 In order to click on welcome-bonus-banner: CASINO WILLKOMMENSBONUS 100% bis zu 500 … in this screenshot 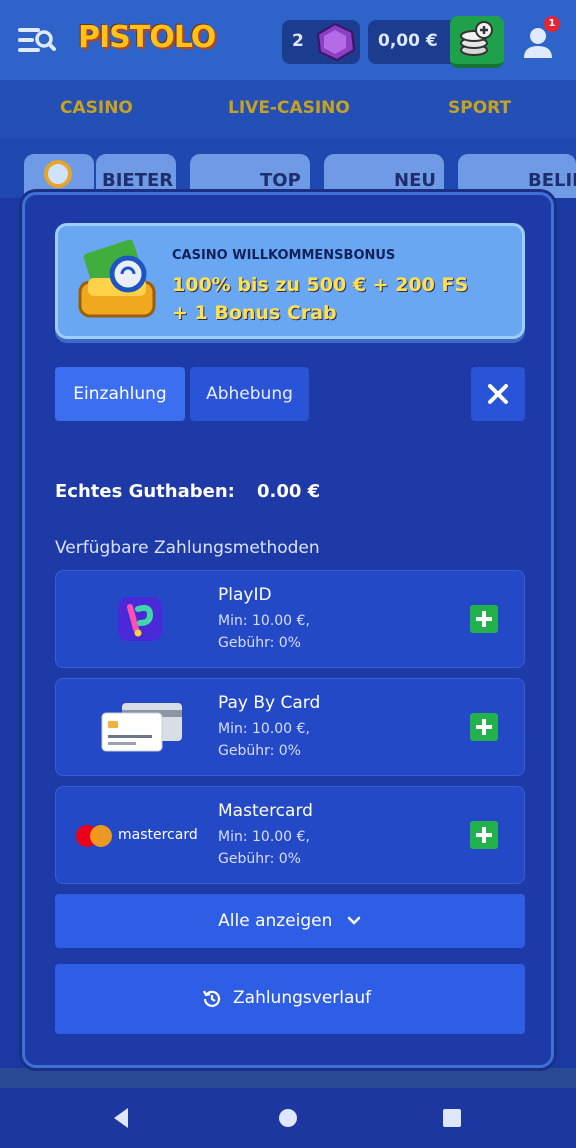, I will do `click(290, 281)`.